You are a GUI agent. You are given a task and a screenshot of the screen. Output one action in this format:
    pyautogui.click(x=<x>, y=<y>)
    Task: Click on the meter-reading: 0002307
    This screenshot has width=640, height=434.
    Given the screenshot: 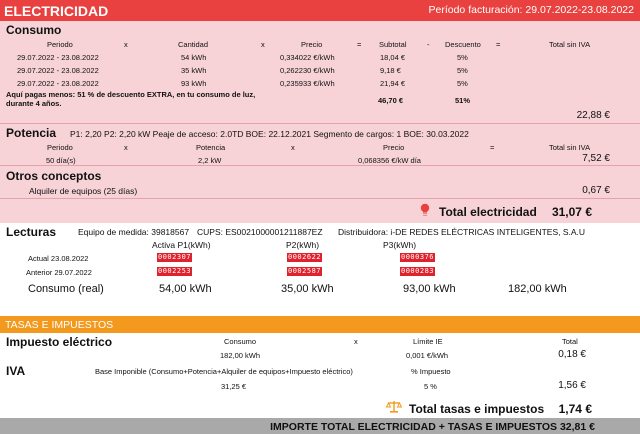 What is the action you would take?
    pyautogui.click(x=175, y=257)
    